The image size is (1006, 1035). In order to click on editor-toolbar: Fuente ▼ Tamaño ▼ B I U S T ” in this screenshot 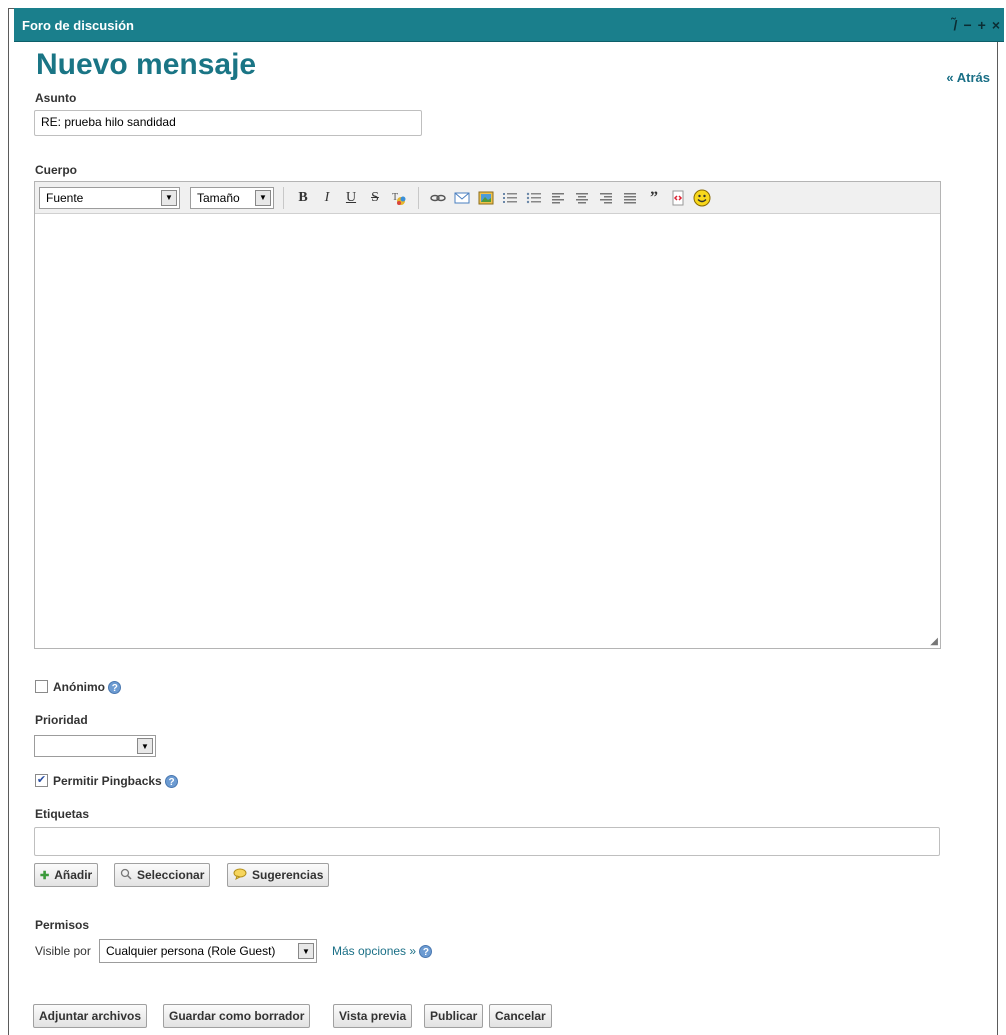, I will do `click(487, 198)`.